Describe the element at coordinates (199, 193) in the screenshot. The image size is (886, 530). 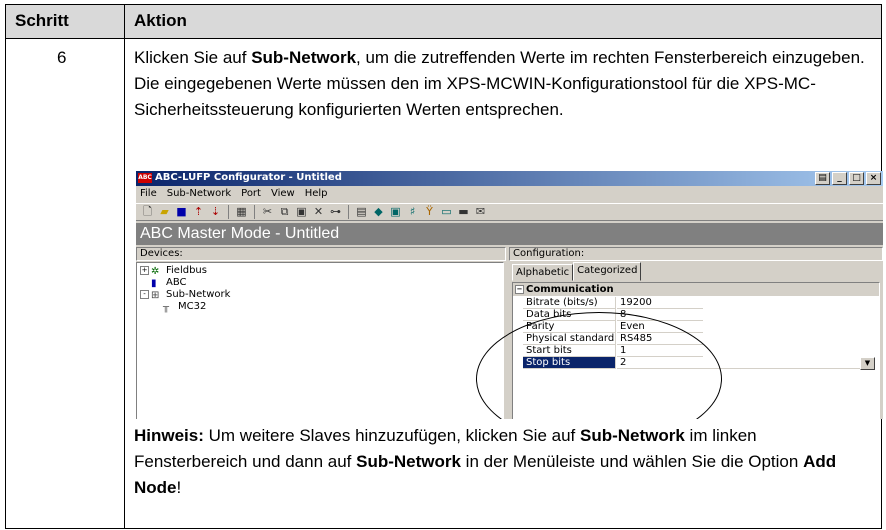
I see `menu-sub-network: Sub-Network` at that location.